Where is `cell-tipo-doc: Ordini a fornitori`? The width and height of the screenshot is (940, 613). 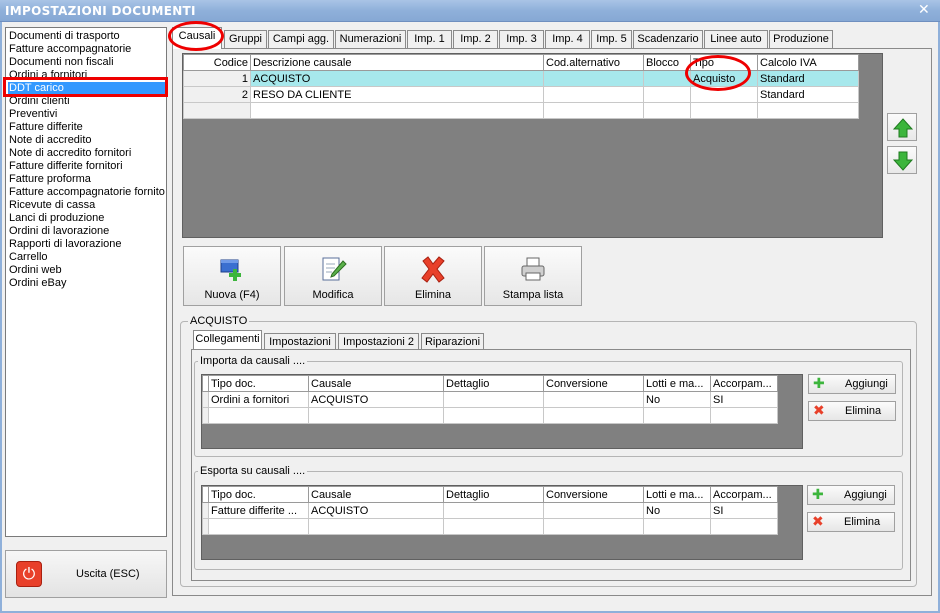
cell-tipo-doc: Ordini a fornitori is located at coordinates (258, 399).